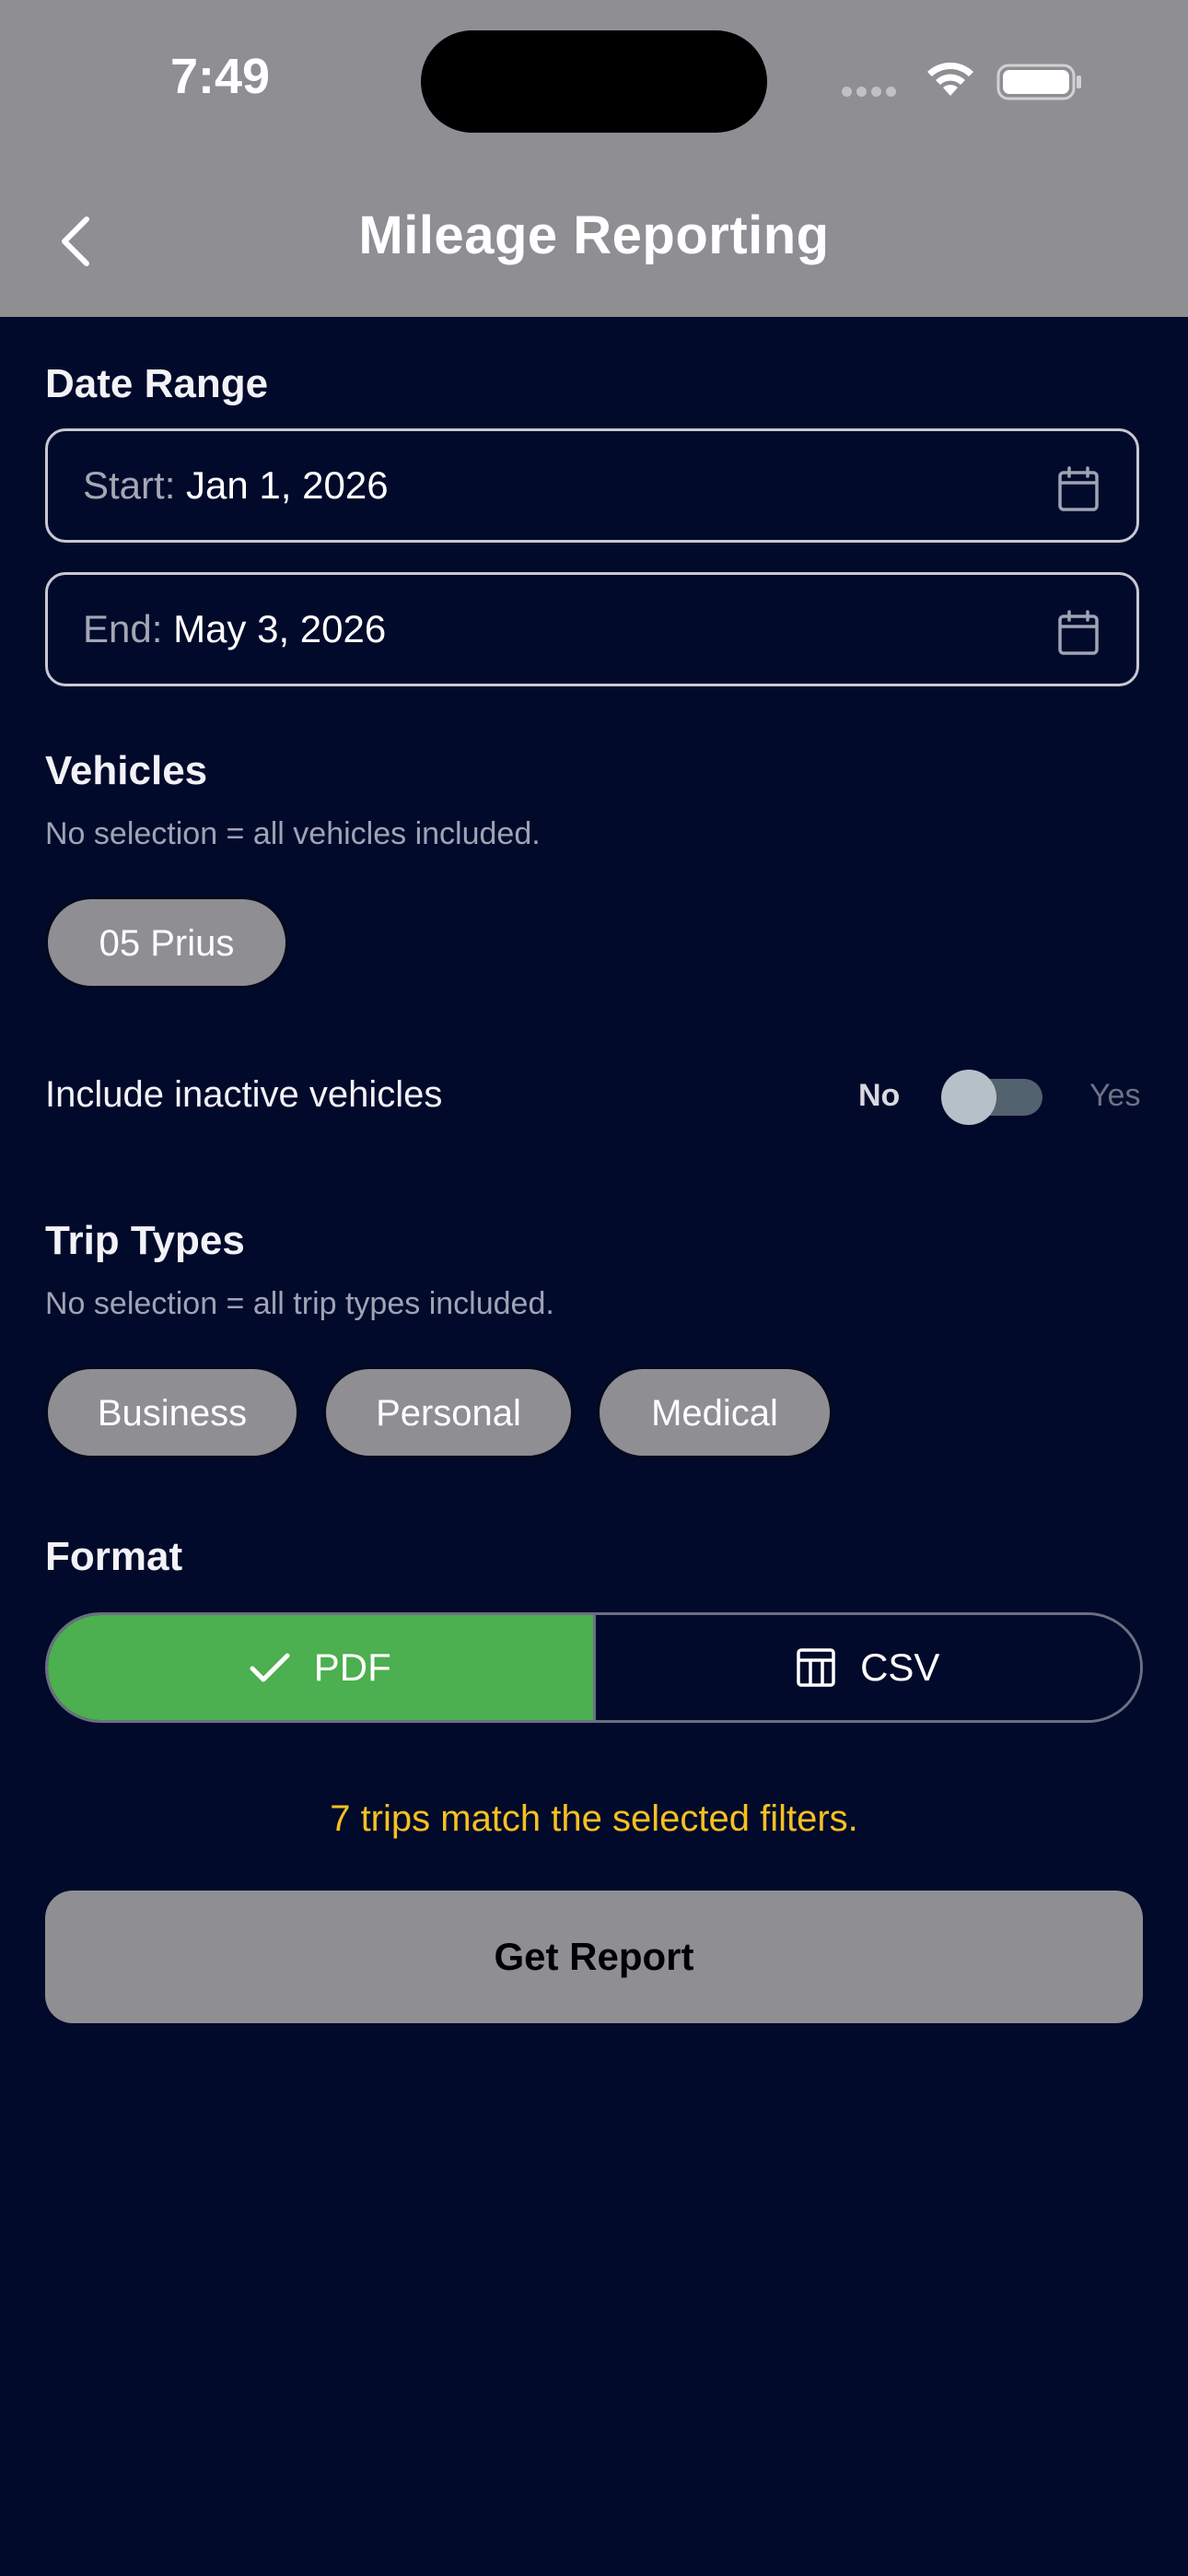 Image resolution: width=1188 pixels, height=2576 pixels. I want to click on format-option-pdf: PDF, so click(322, 1667).